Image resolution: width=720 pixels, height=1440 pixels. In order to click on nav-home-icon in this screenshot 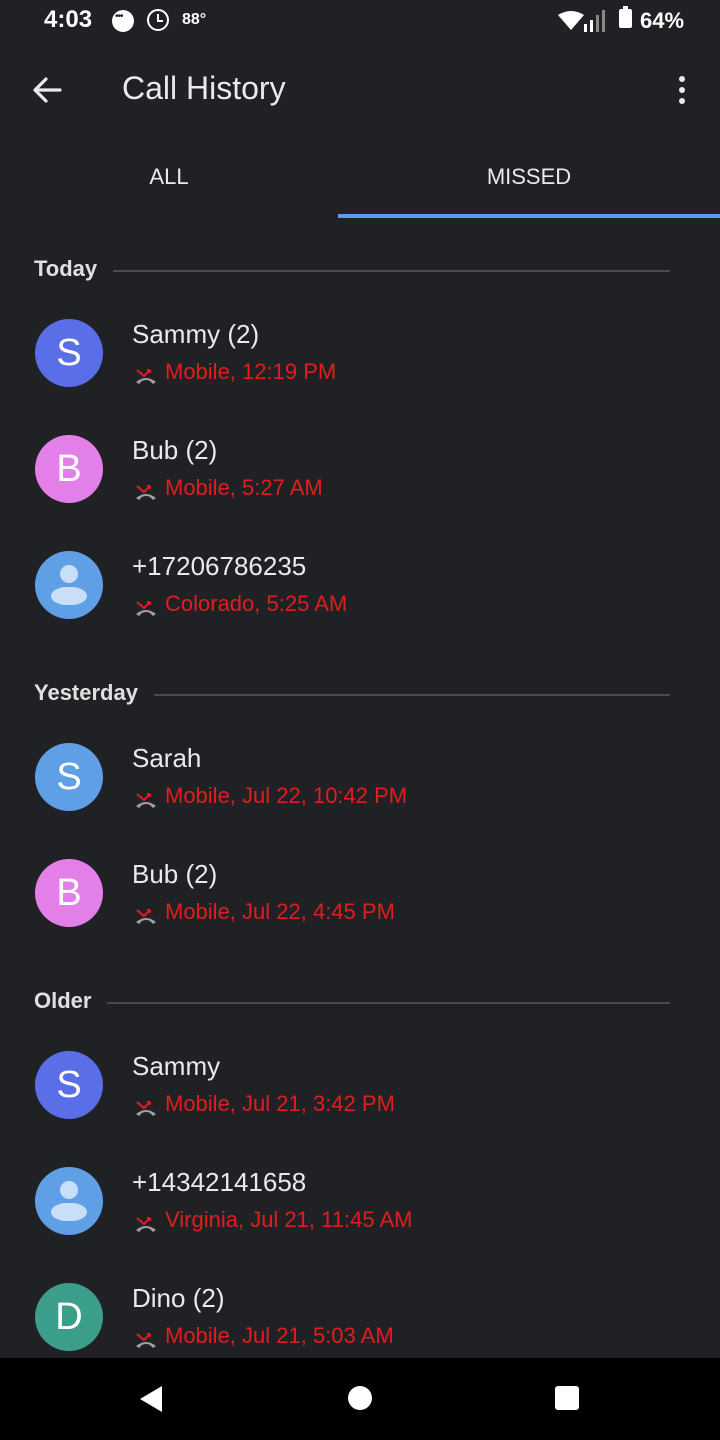, I will do `click(360, 1398)`.